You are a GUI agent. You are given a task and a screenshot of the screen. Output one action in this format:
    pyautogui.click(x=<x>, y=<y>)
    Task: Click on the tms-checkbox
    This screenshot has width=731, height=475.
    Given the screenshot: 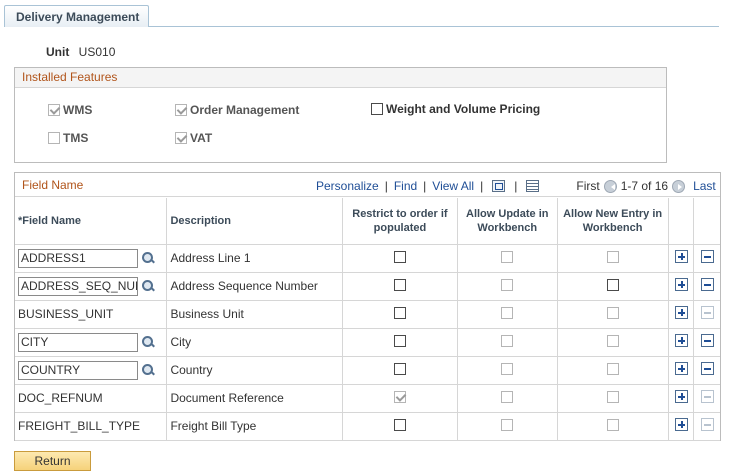 What is the action you would take?
    pyautogui.click(x=54, y=138)
    